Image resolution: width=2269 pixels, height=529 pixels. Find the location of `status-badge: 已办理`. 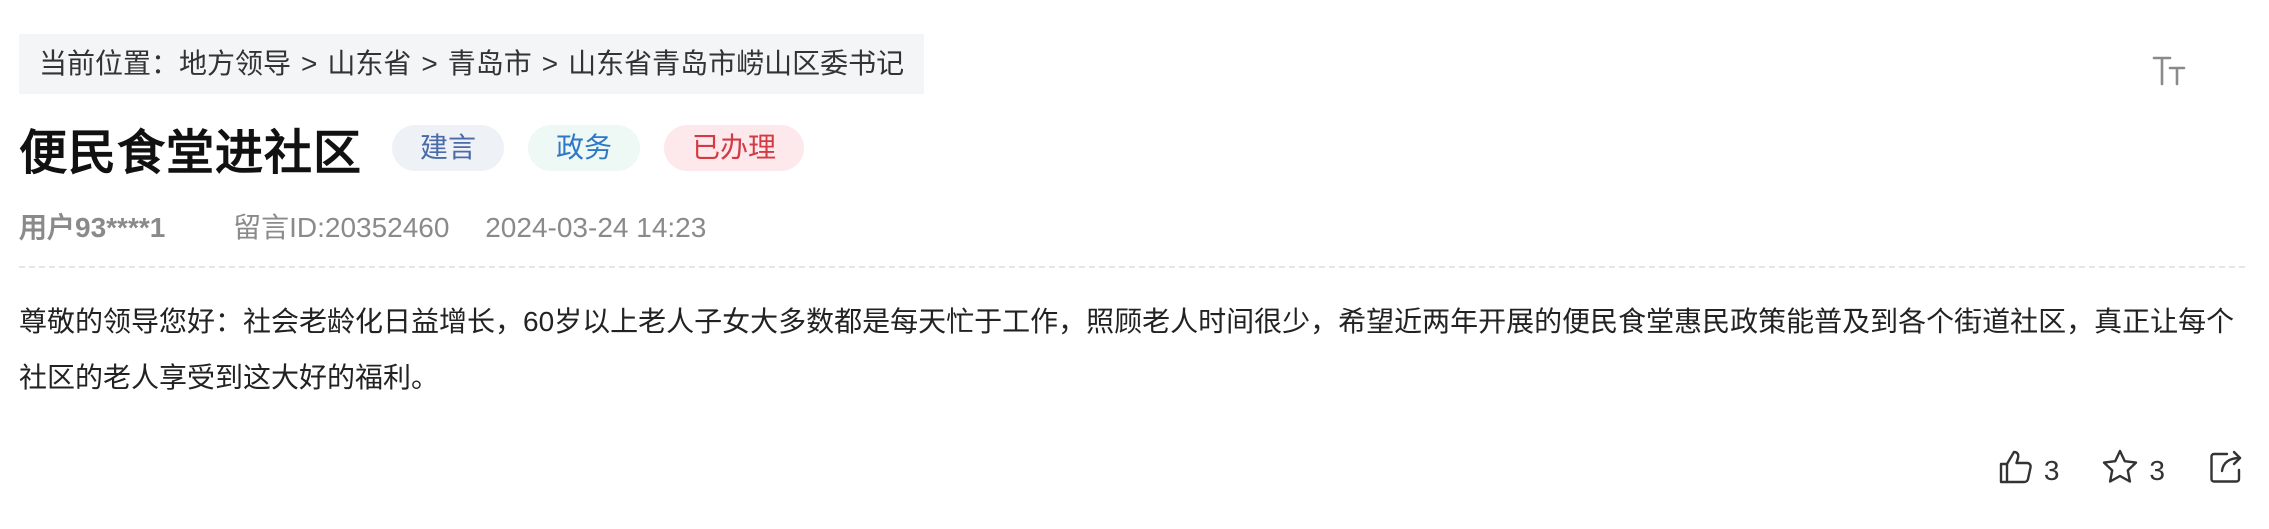

status-badge: 已办理 is located at coordinates (734, 148).